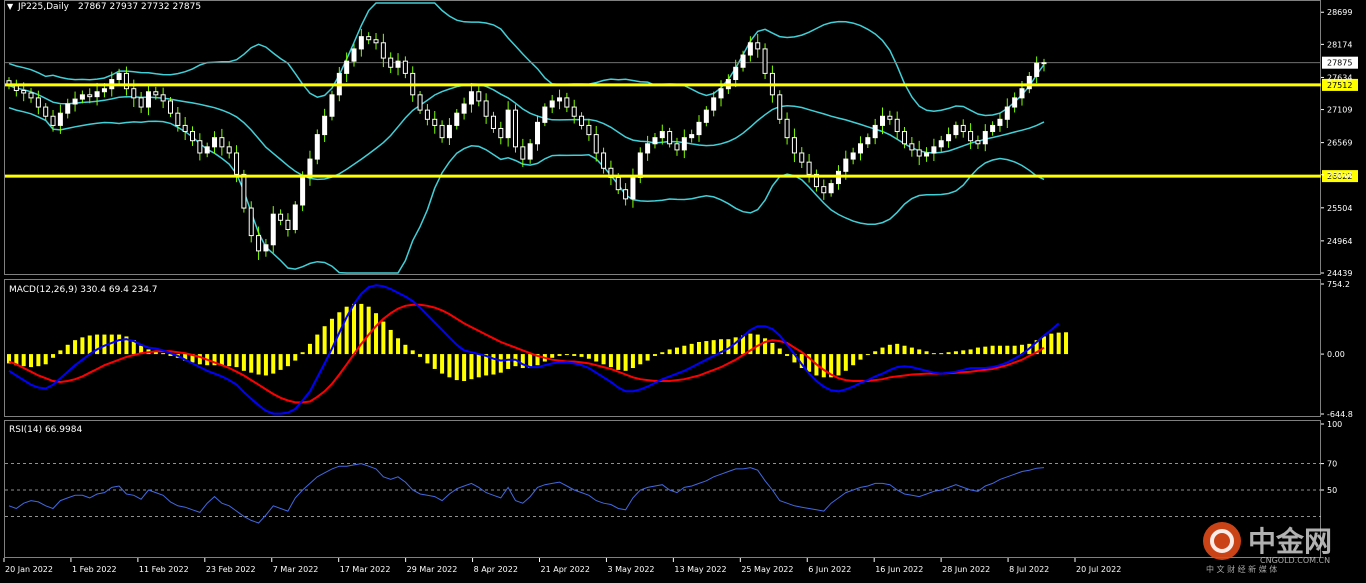 This screenshot has width=1366, height=583. What do you see at coordinates (10, 6) in the screenshot?
I see `collapse-arrow-icon: ▼` at bounding box center [10, 6].